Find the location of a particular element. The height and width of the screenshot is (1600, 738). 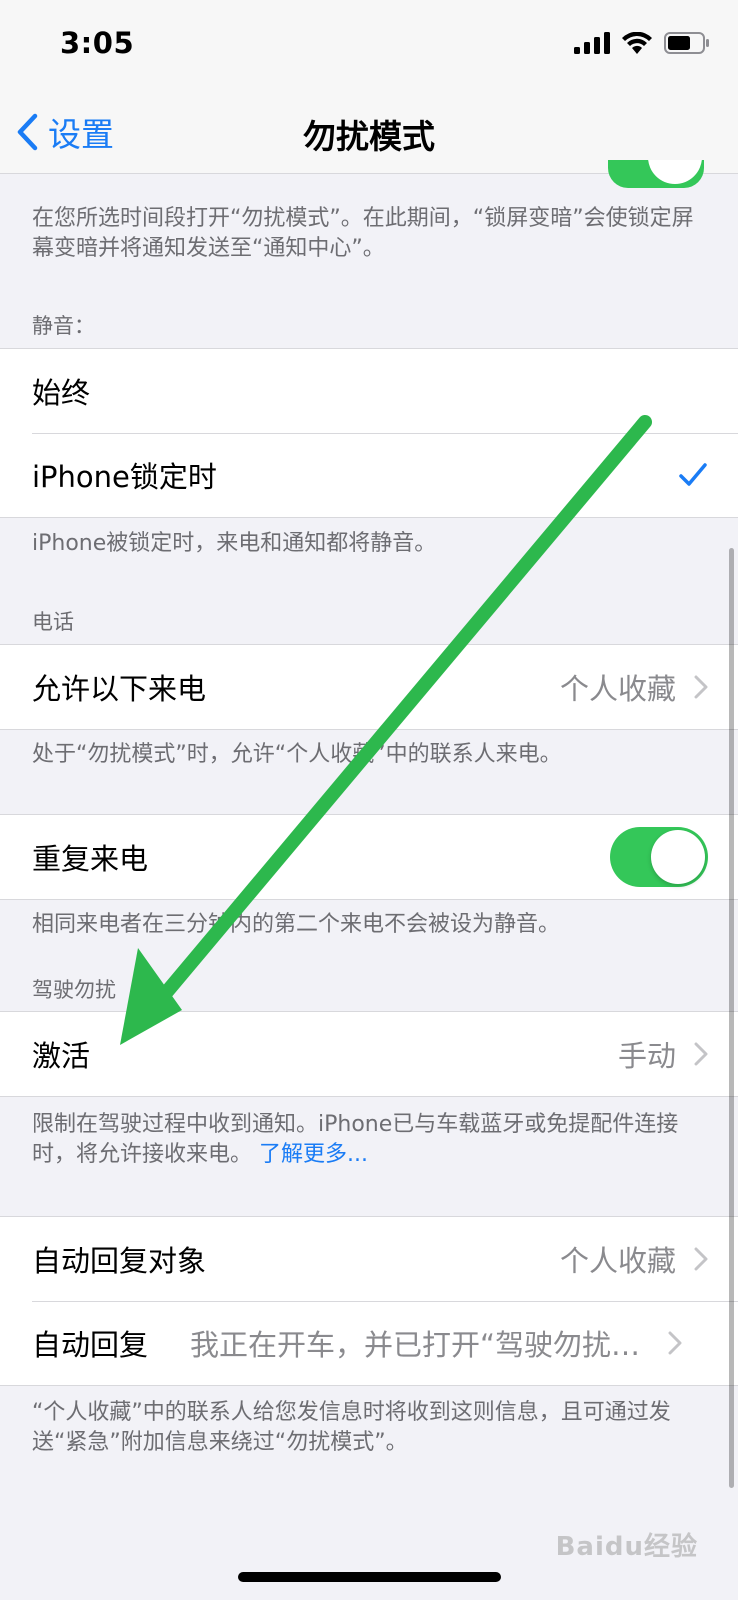

status-icons is located at coordinates (642, 43).